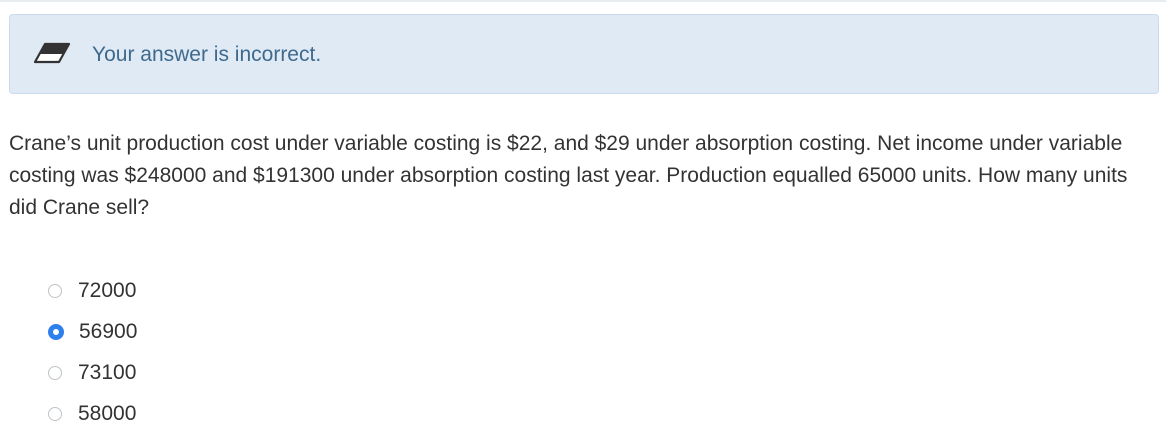 The width and height of the screenshot is (1166, 448). I want to click on option-label: 56900, so click(108, 331).